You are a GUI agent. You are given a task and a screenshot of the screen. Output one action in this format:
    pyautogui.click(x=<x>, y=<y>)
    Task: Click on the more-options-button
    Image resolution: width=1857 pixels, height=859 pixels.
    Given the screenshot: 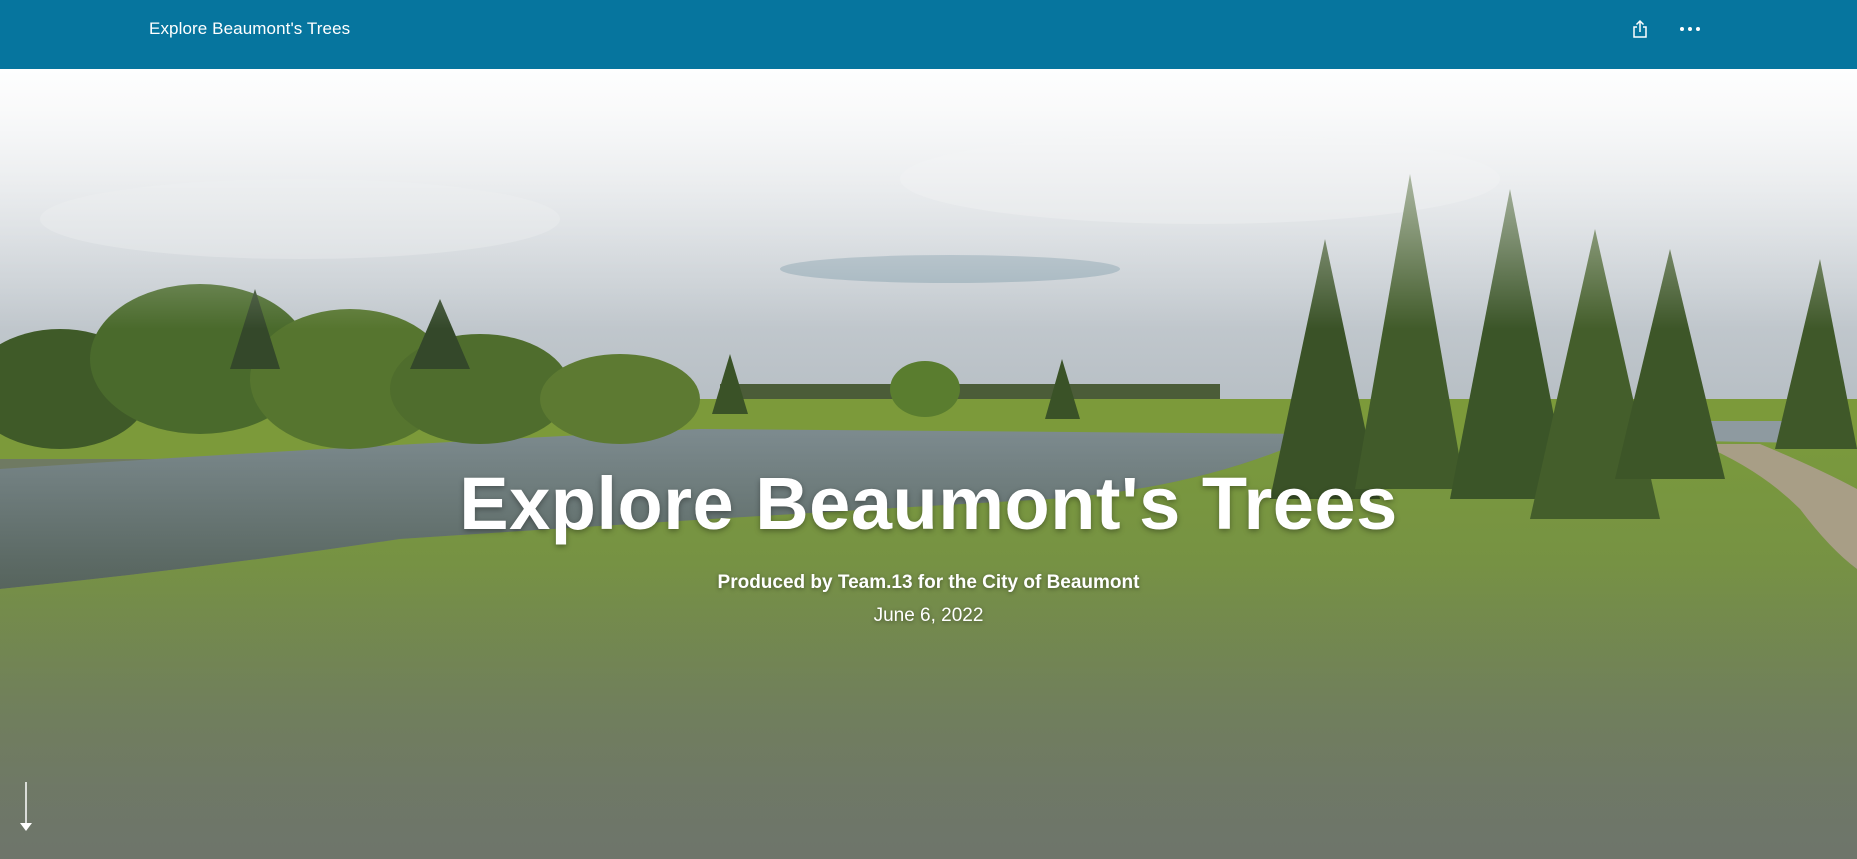 What is the action you would take?
    pyautogui.click(x=1690, y=29)
    